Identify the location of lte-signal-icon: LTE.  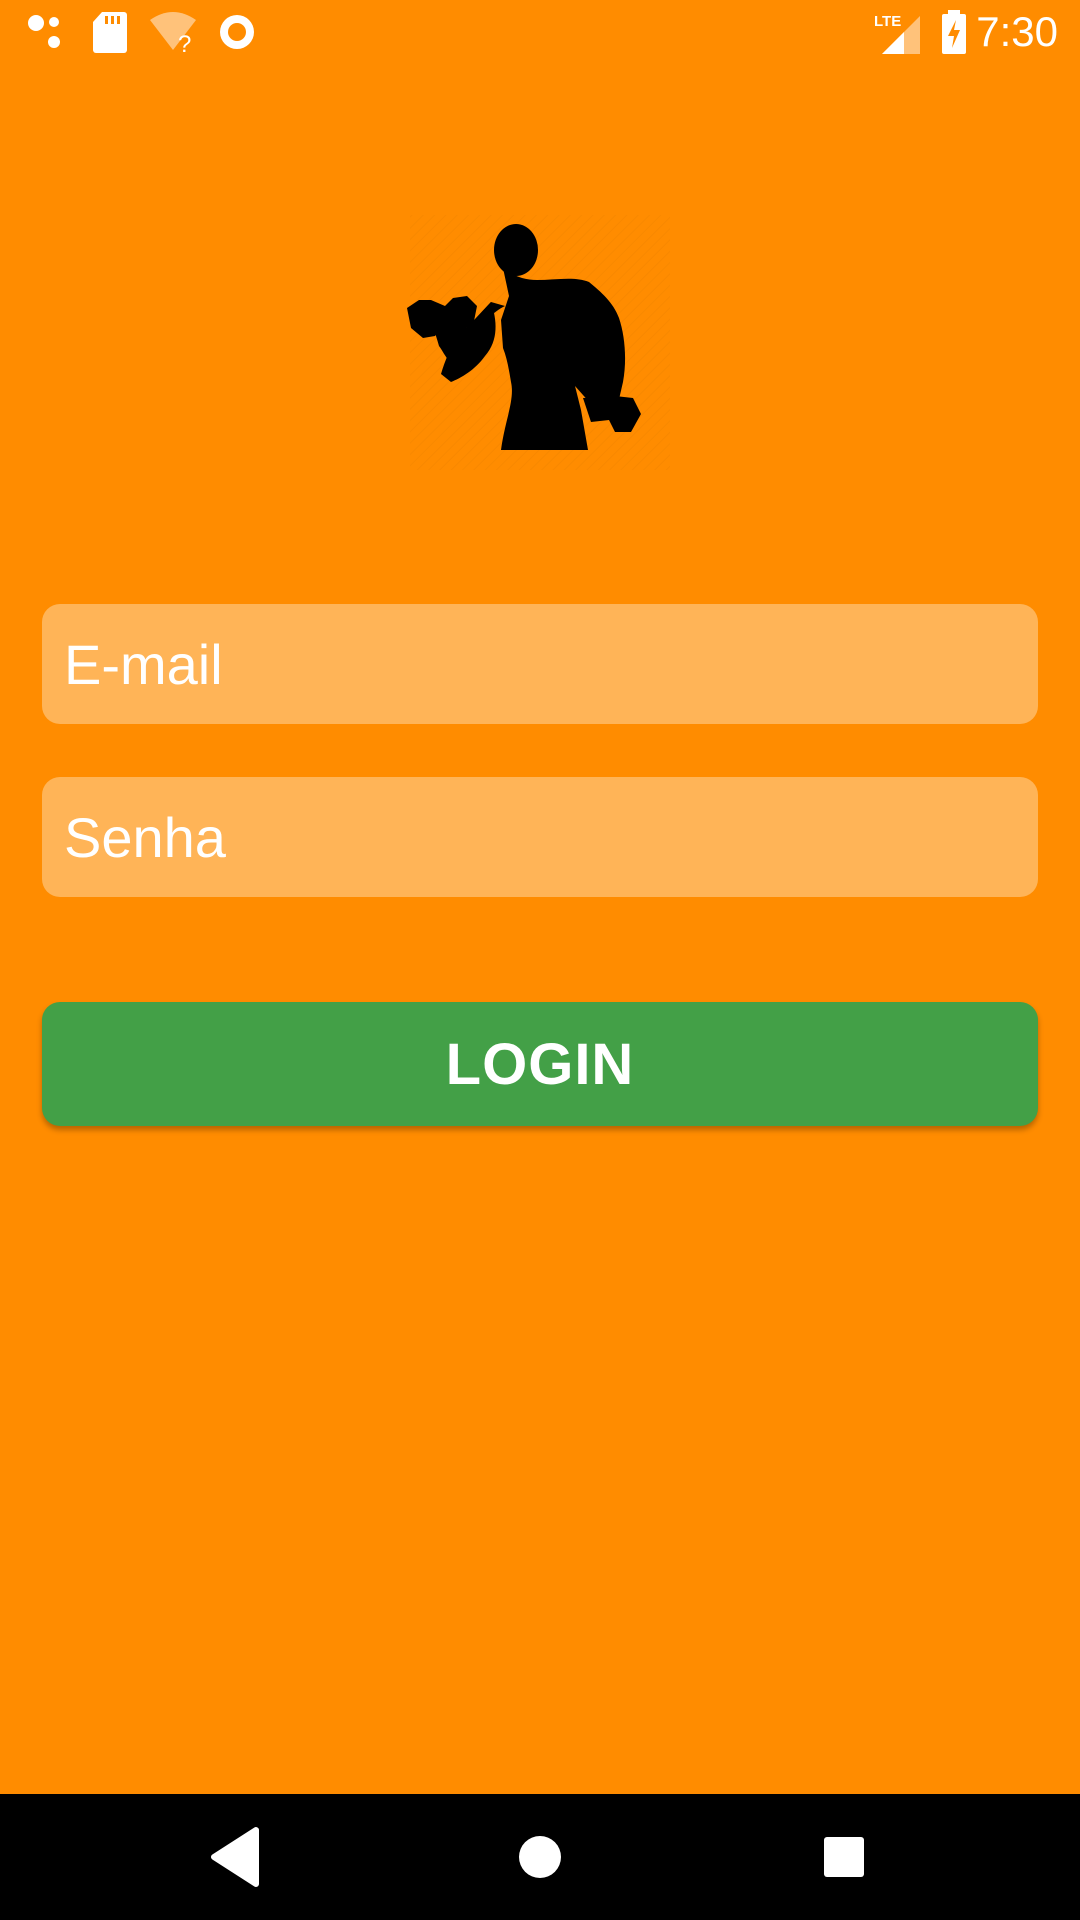
(897, 33).